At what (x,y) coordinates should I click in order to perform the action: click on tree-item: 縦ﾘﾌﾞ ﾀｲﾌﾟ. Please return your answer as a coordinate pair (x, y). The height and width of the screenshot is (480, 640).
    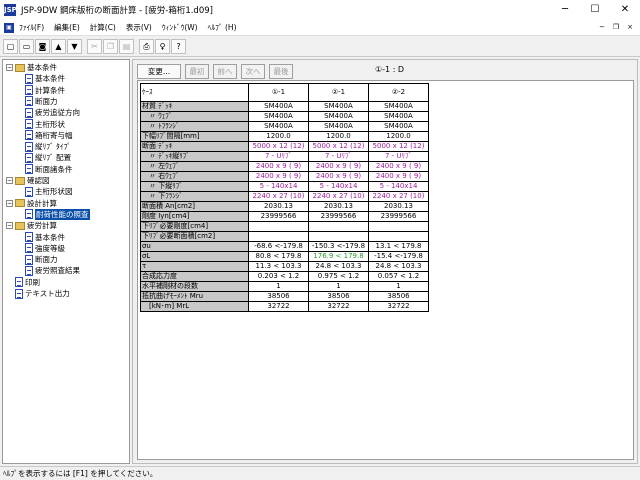
    Looking at the image, I should click on (48, 146).